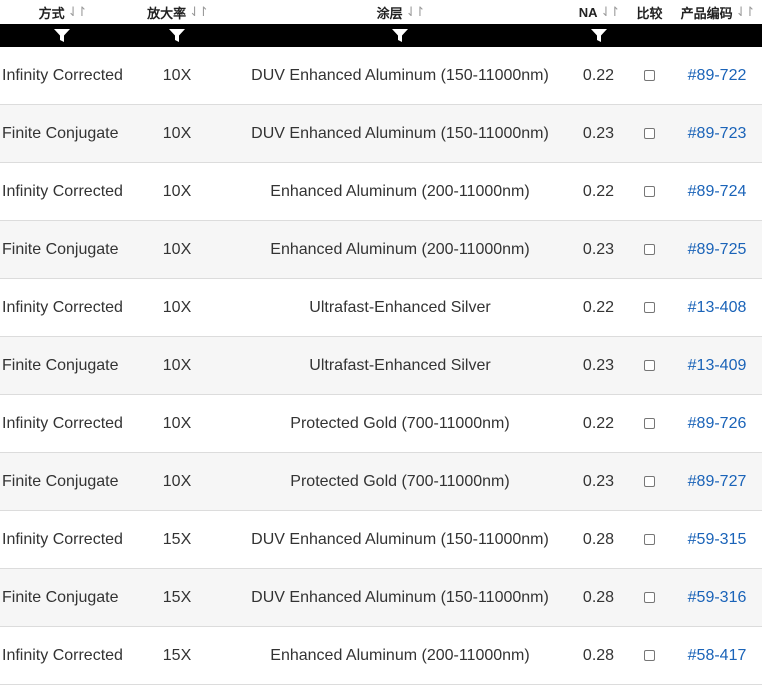 The height and width of the screenshot is (685, 762). Describe the element at coordinates (649, 12) in the screenshot. I see `header-compare: 比较` at that location.